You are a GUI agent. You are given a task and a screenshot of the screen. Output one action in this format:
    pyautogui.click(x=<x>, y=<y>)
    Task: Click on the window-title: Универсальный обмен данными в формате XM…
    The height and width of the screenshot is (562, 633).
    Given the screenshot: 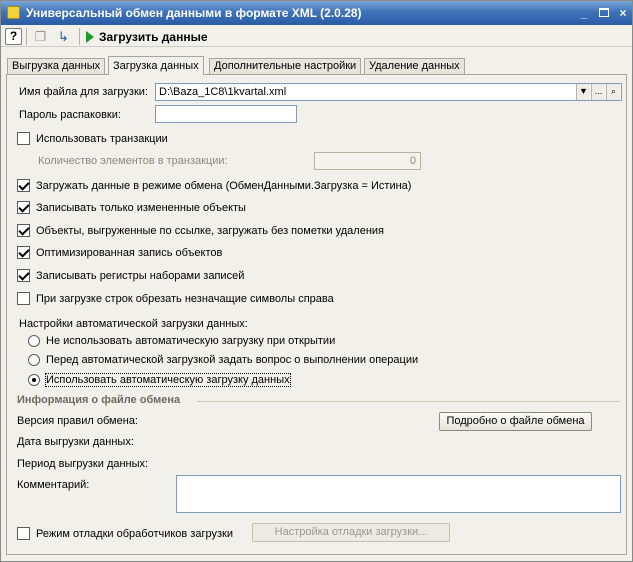 What is the action you would take?
    pyautogui.click(x=194, y=13)
    